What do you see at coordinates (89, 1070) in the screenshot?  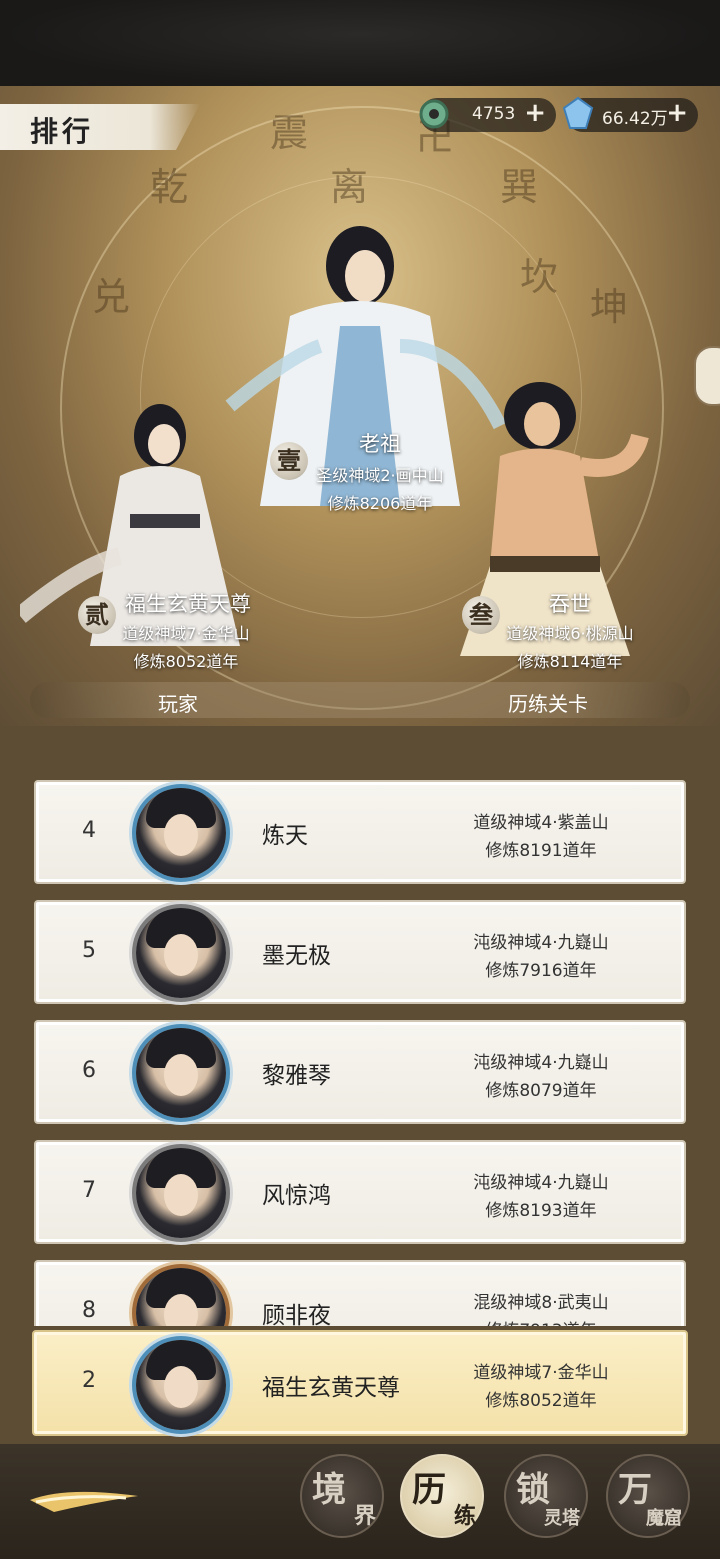 I see `row-rank: 6` at bounding box center [89, 1070].